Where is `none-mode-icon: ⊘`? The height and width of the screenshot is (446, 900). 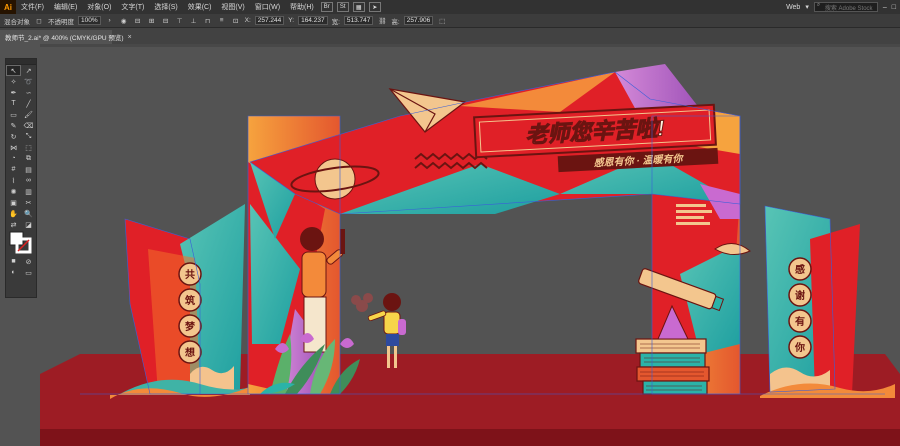
none-mode-icon: ⊘ is located at coordinates (28, 261).